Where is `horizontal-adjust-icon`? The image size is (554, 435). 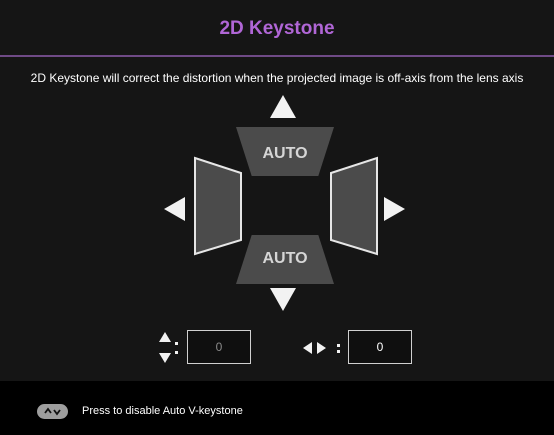 horizontal-adjust-icon is located at coordinates (321, 348).